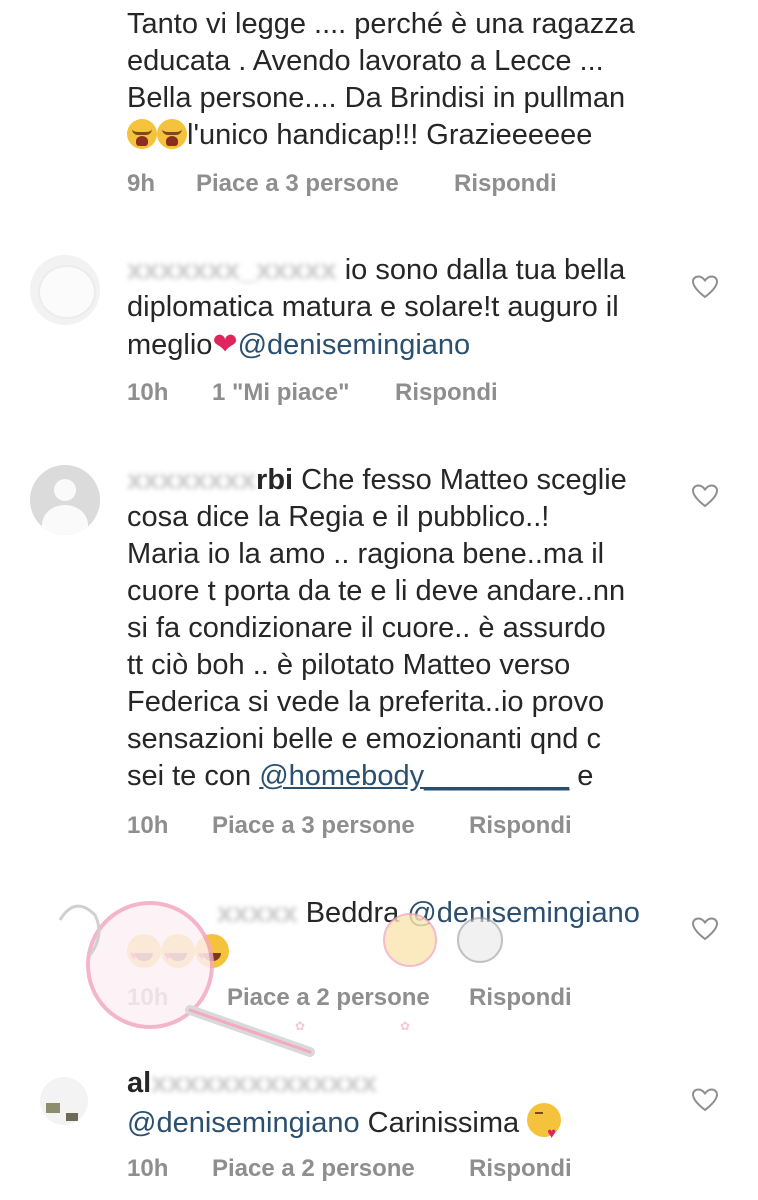  I want to click on comment-line: xxxxxxx_xxxxx io sono dalla tua bella, so click(407, 270).